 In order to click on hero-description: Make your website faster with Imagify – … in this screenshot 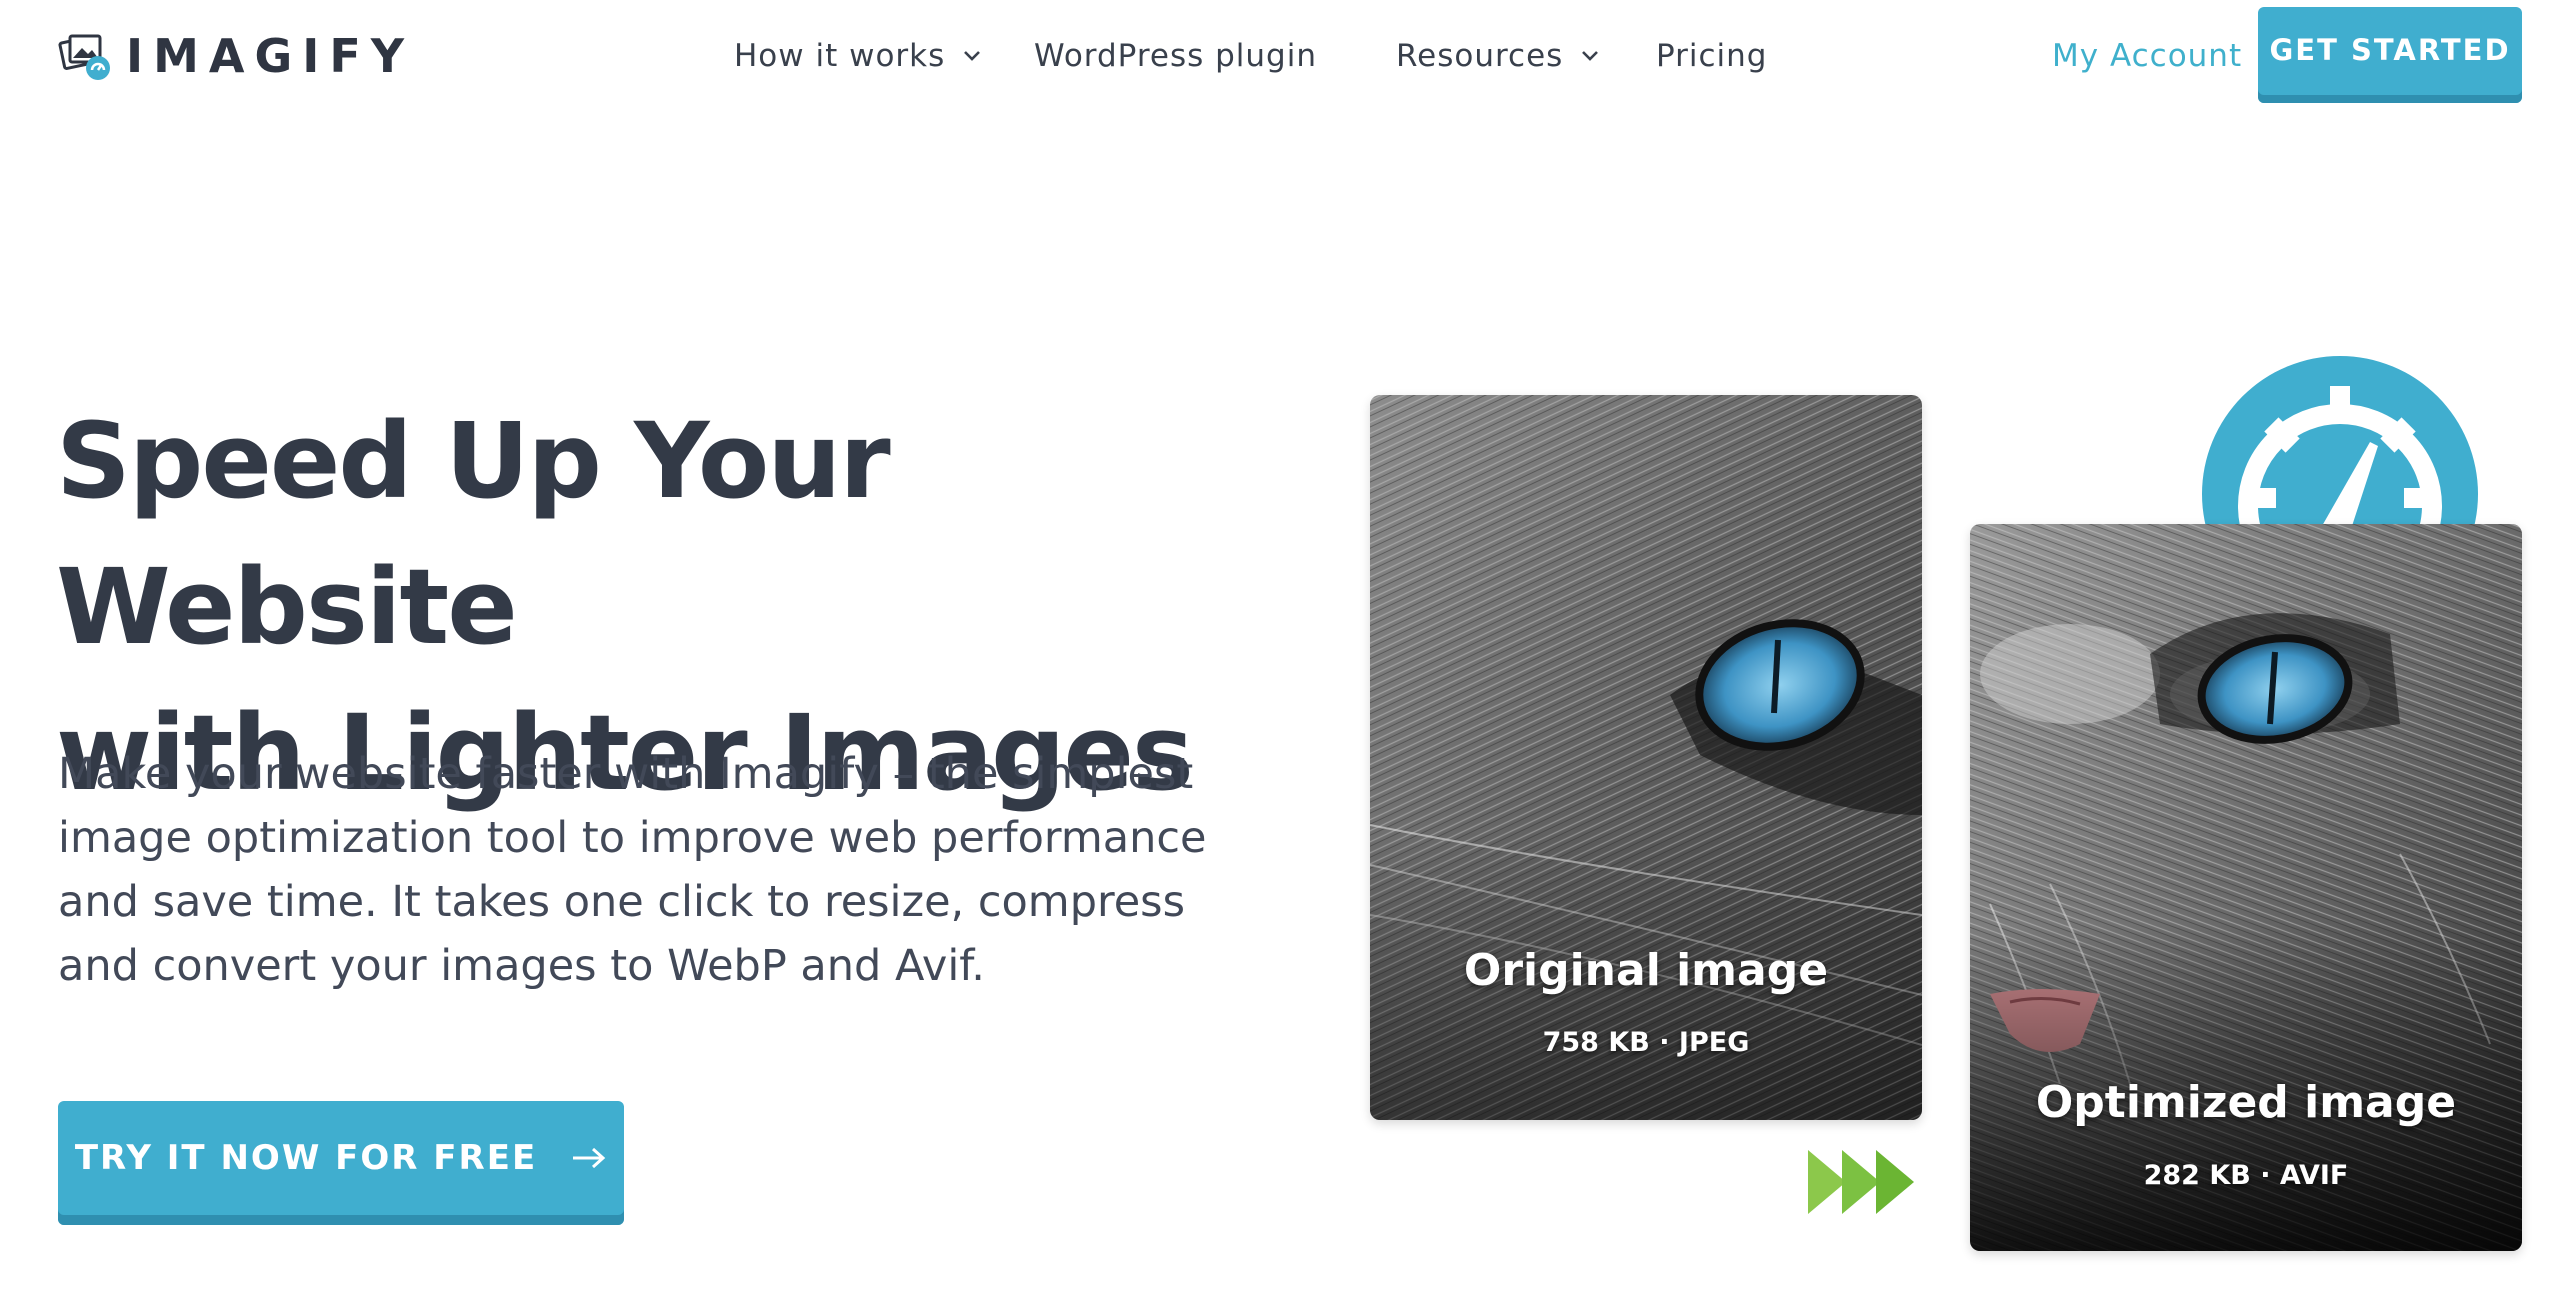, I will do `click(632, 870)`.